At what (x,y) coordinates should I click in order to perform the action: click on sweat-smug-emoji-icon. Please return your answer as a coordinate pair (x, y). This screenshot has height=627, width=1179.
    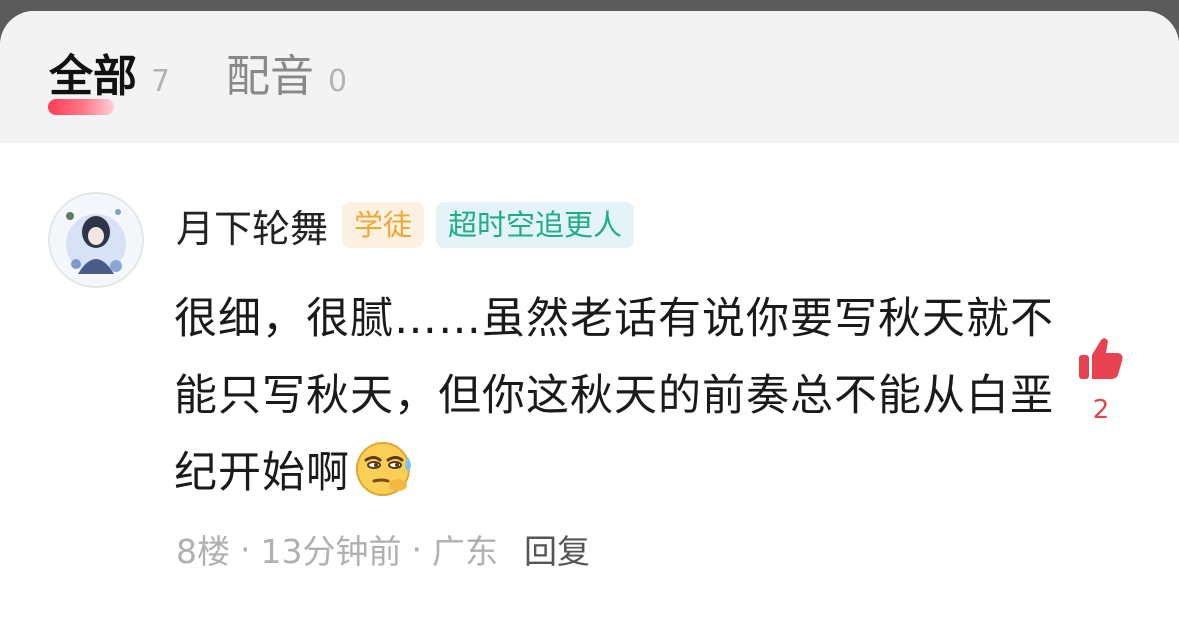
    Looking at the image, I should click on (385, 480).